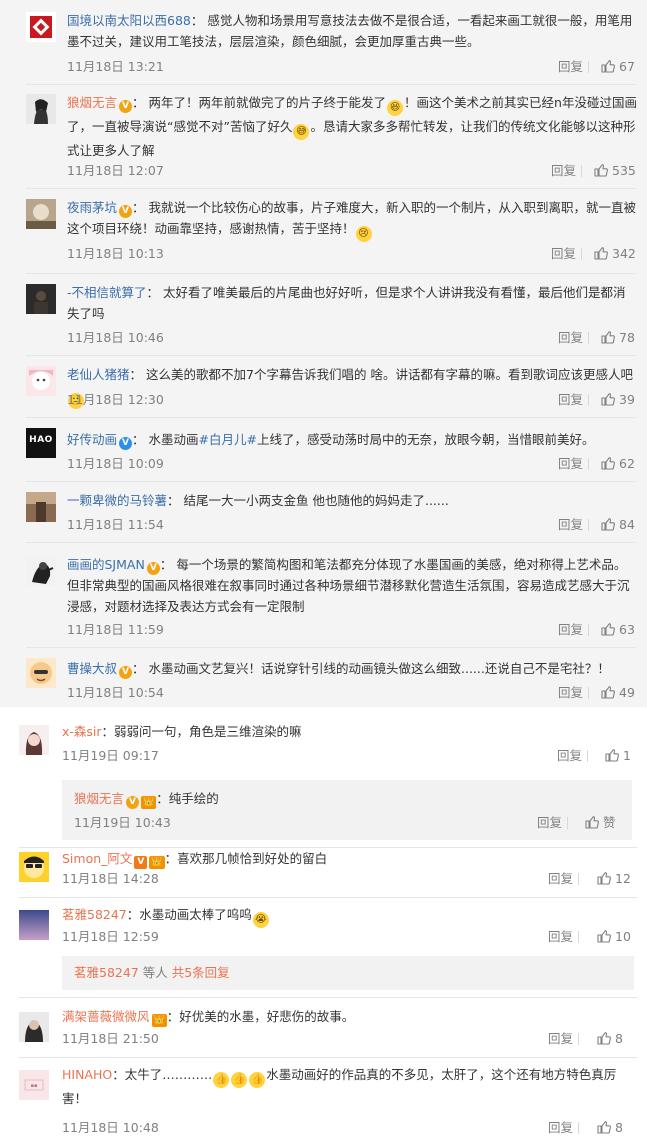 The width and height of the screenshot is (647, 1140). I want to click on crying-emoji-icon: 😢, so click(363, 234).